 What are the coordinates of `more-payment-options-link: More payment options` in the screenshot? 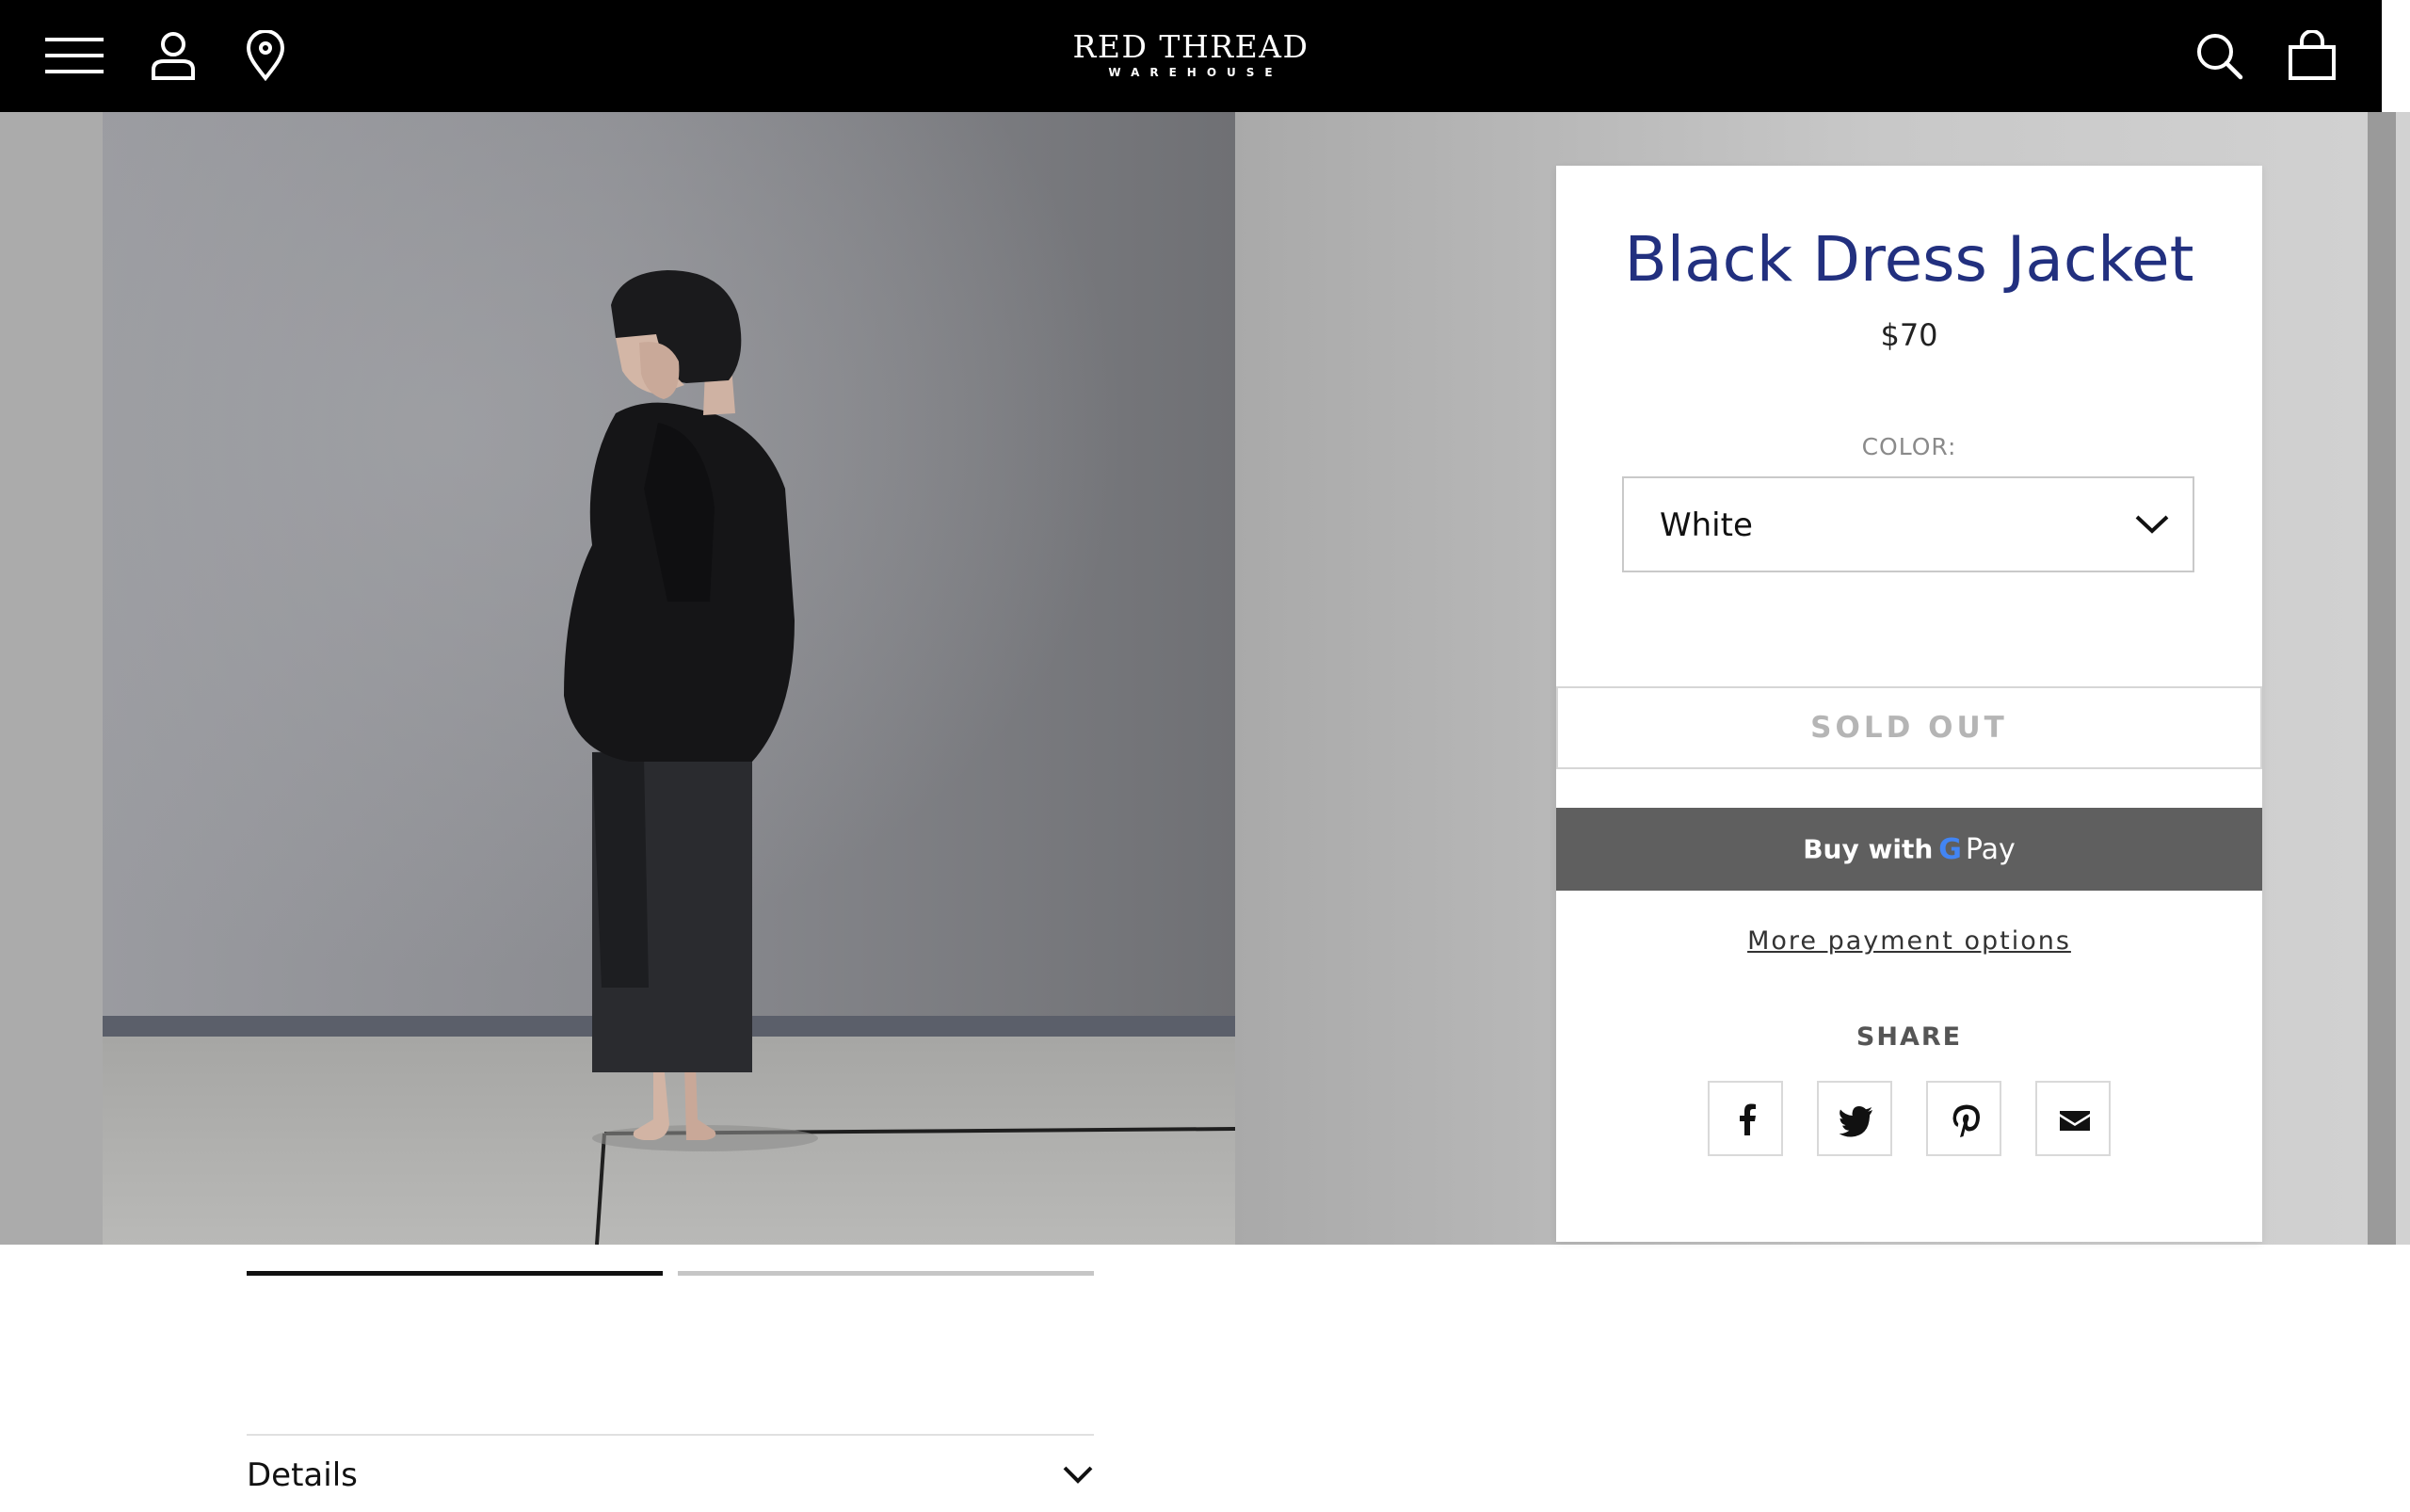 It's located at (1909, 941).